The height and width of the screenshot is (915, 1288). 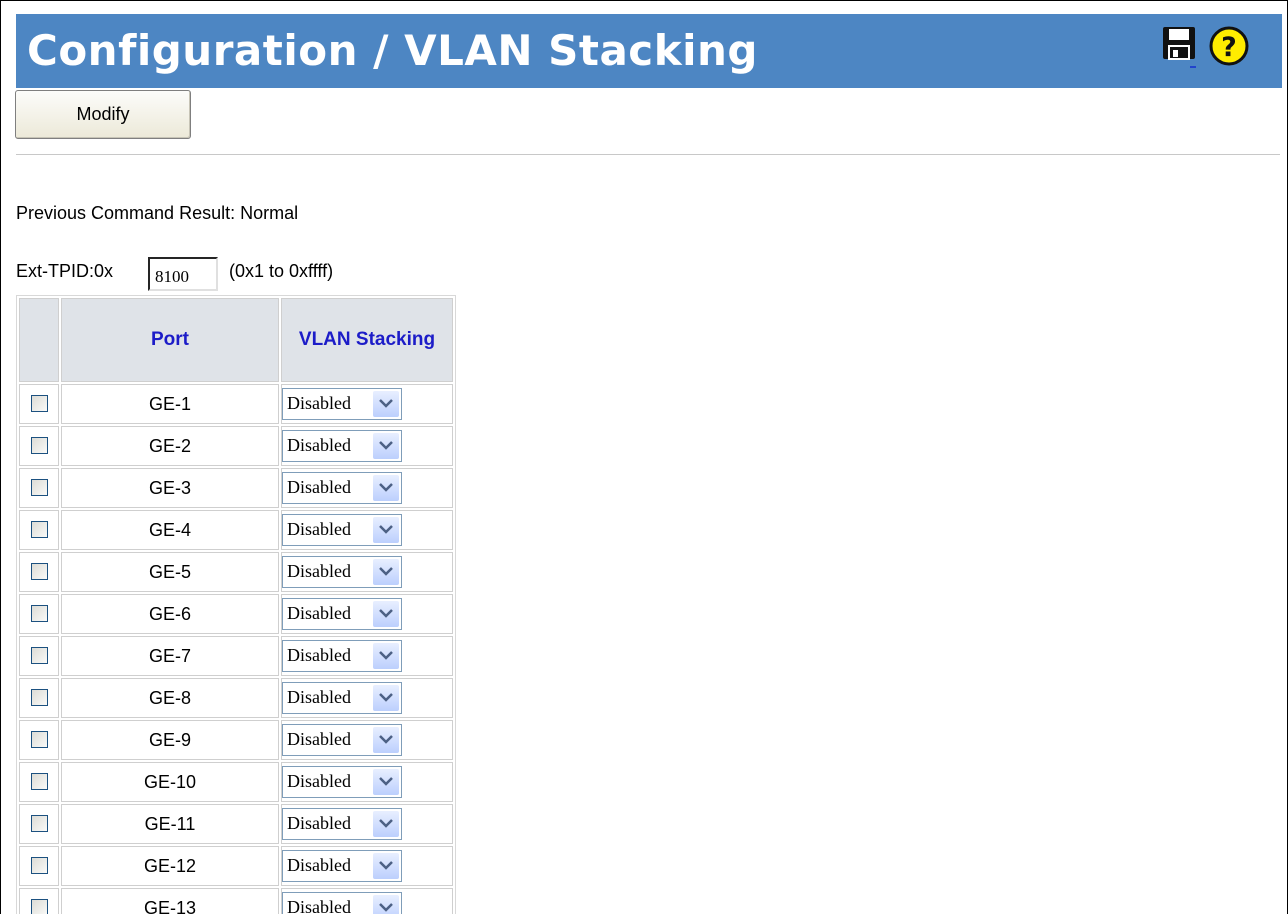 I want to click on port-cell: GE-11, so click(x=170, y=824).